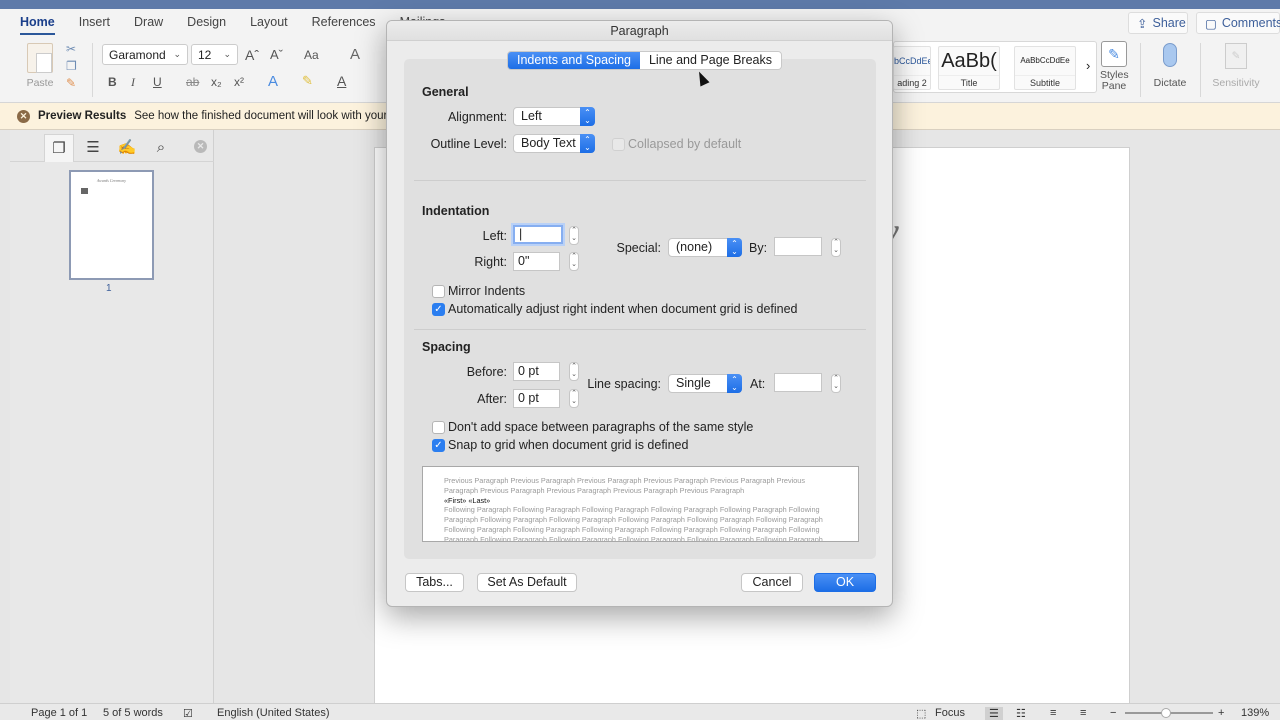  Describe the element at coordinates (574, 60) in the screenshot. I see `tab-indents-and-spacing: Indents and Spacing` at that location.